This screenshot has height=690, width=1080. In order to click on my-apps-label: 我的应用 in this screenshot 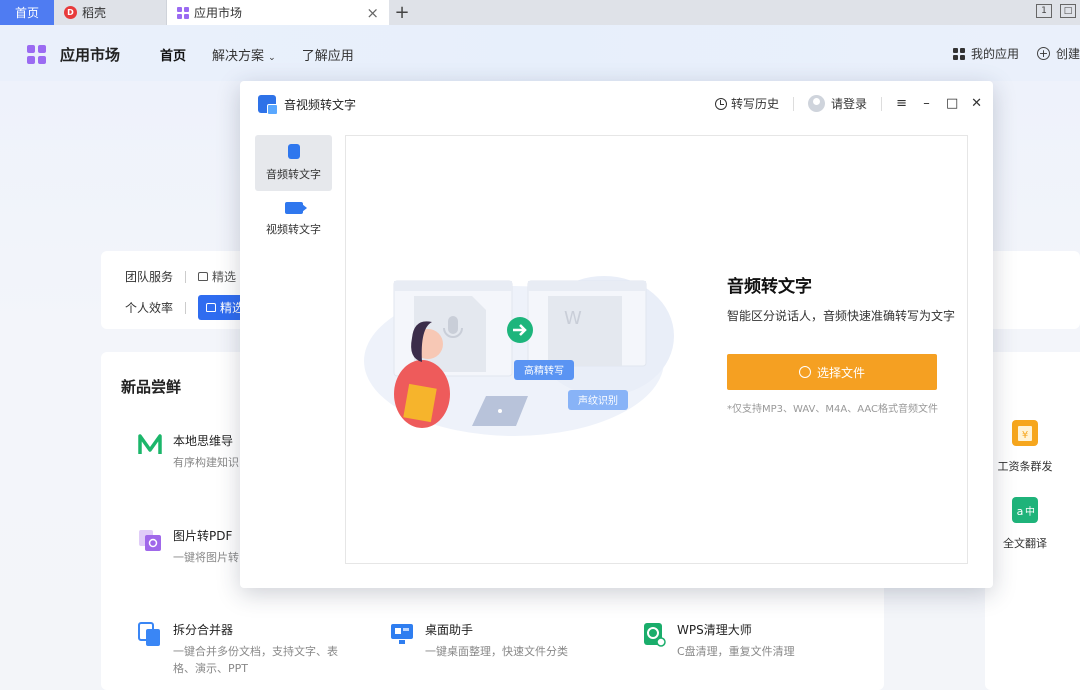, I will do `click(995, 54)`.